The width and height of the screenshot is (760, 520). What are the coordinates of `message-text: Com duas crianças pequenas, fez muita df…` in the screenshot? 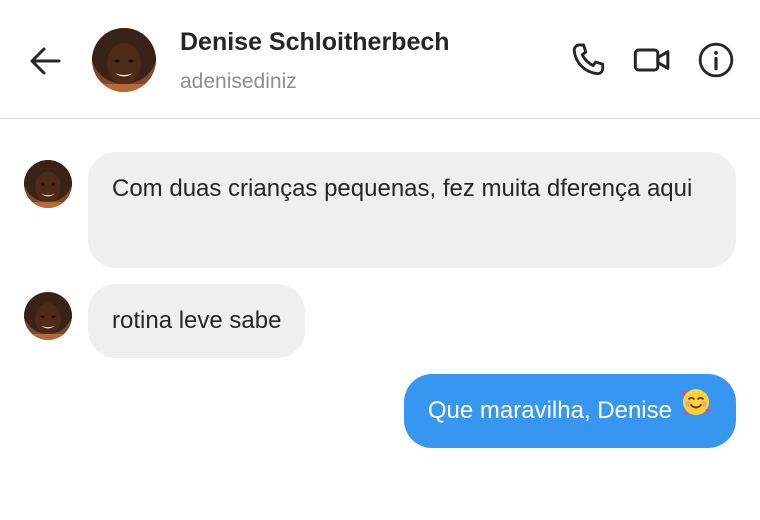 It's located at (402, 188).